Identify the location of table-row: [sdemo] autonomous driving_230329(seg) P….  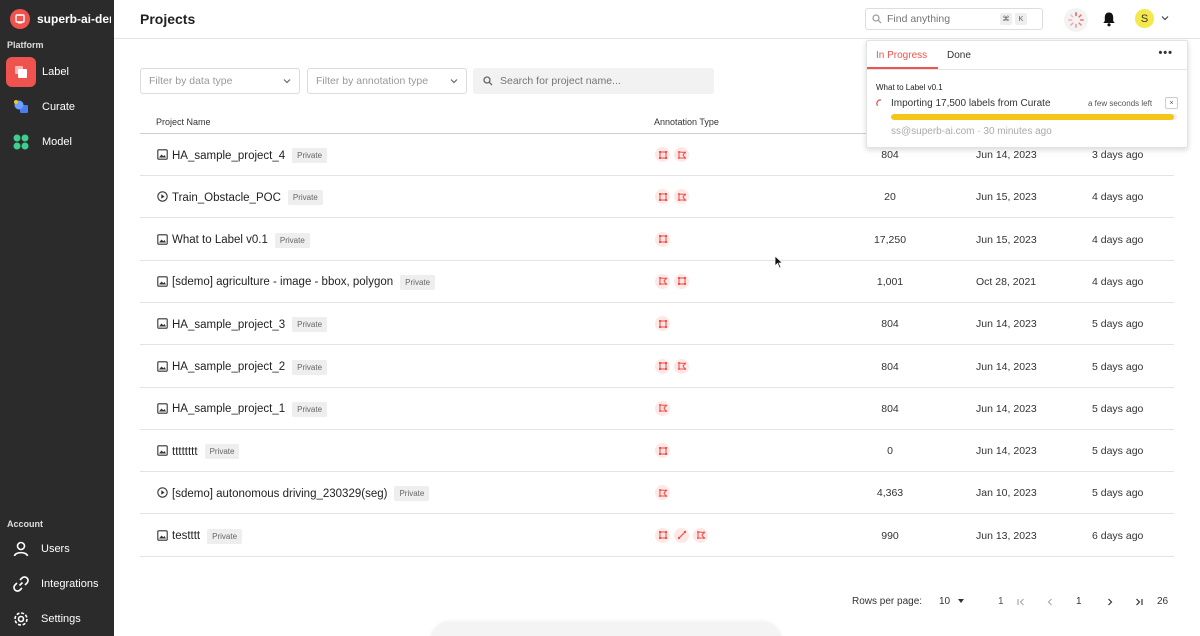
(657, 493).